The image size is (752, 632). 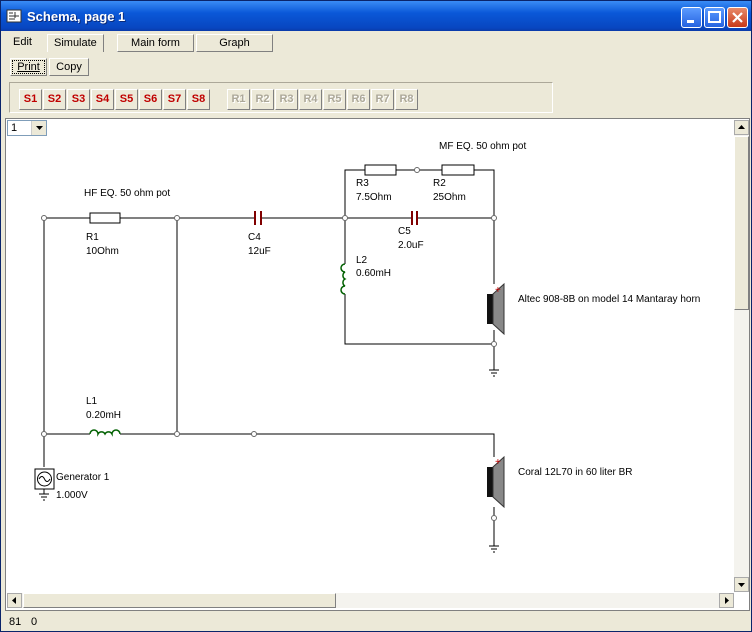 I want to click on speaker2-label: Coral 12L70 in 60 liter BR, so click(x=575, y=472).